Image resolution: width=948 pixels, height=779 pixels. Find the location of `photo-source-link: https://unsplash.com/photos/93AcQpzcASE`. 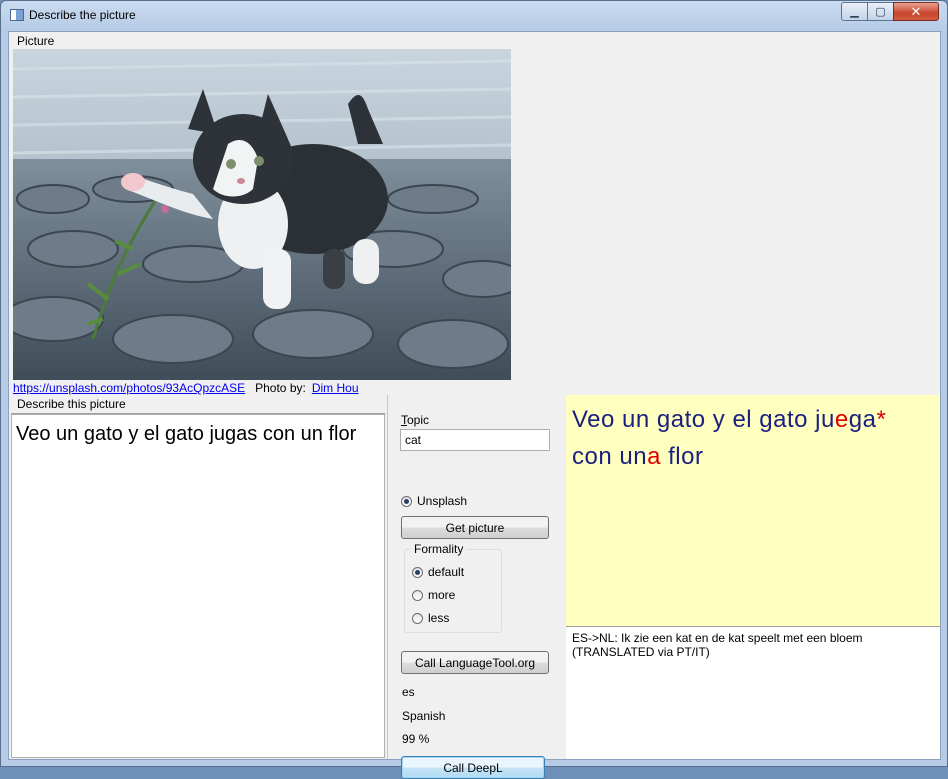

photo-source-link: https://unsplash.com/photos/93AcQpzcASE is located at coordinates (129, 388).